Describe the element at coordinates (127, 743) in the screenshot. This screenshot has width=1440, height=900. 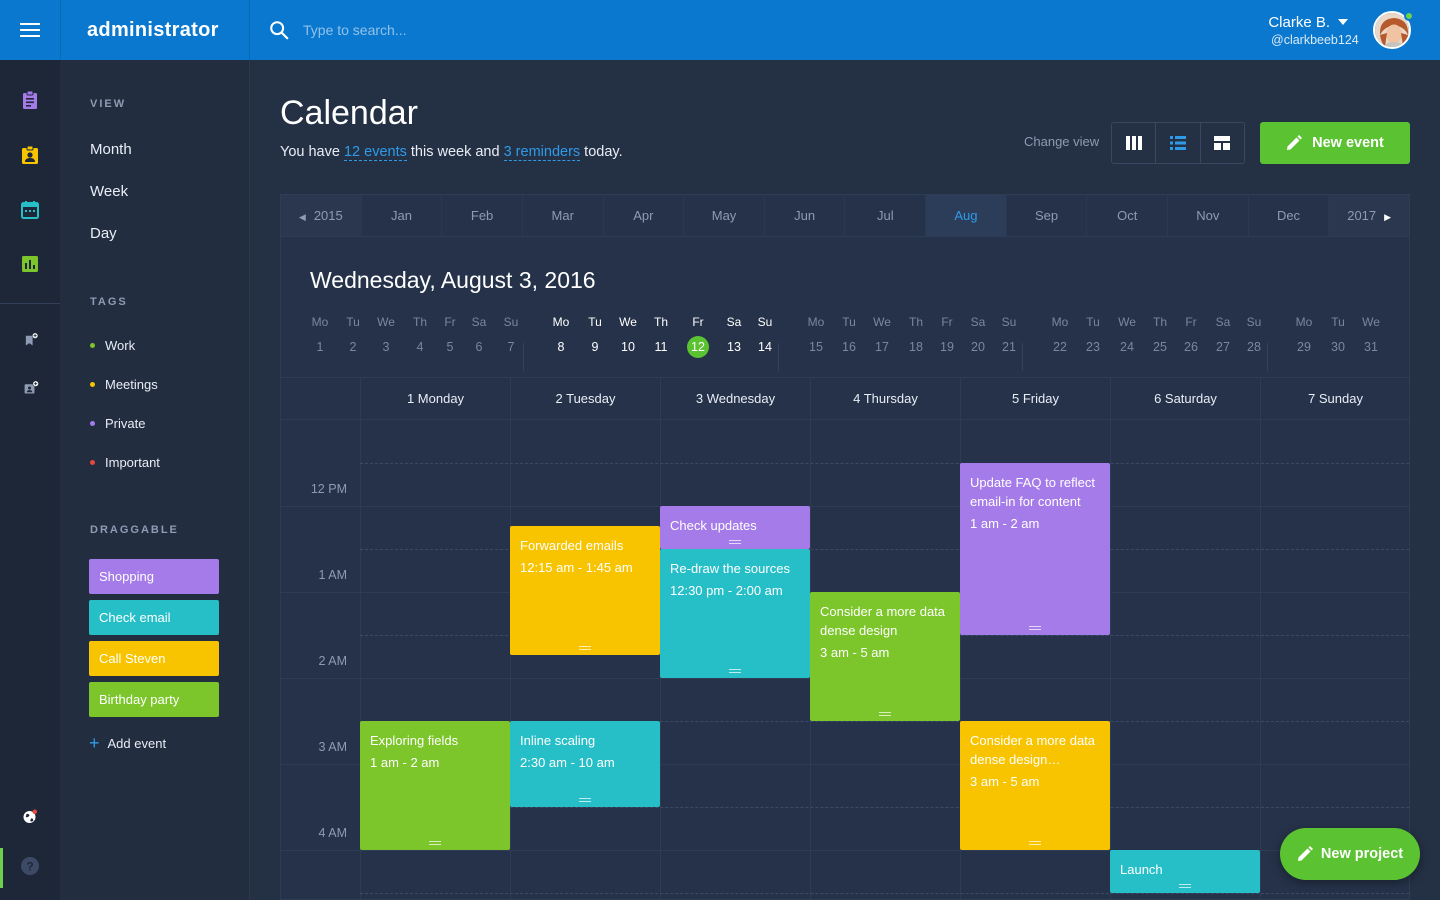
I see `add-event-button: + Add event` at that location.